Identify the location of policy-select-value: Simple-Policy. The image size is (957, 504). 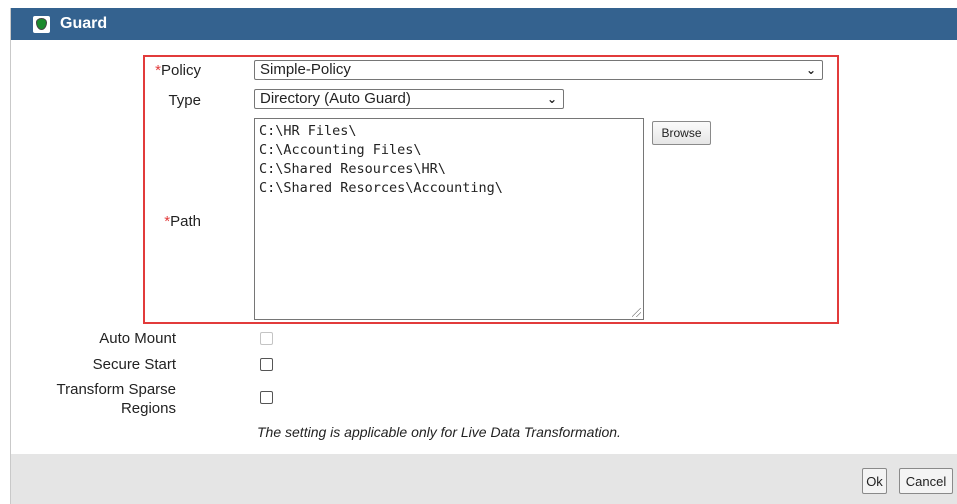
(305, 69).